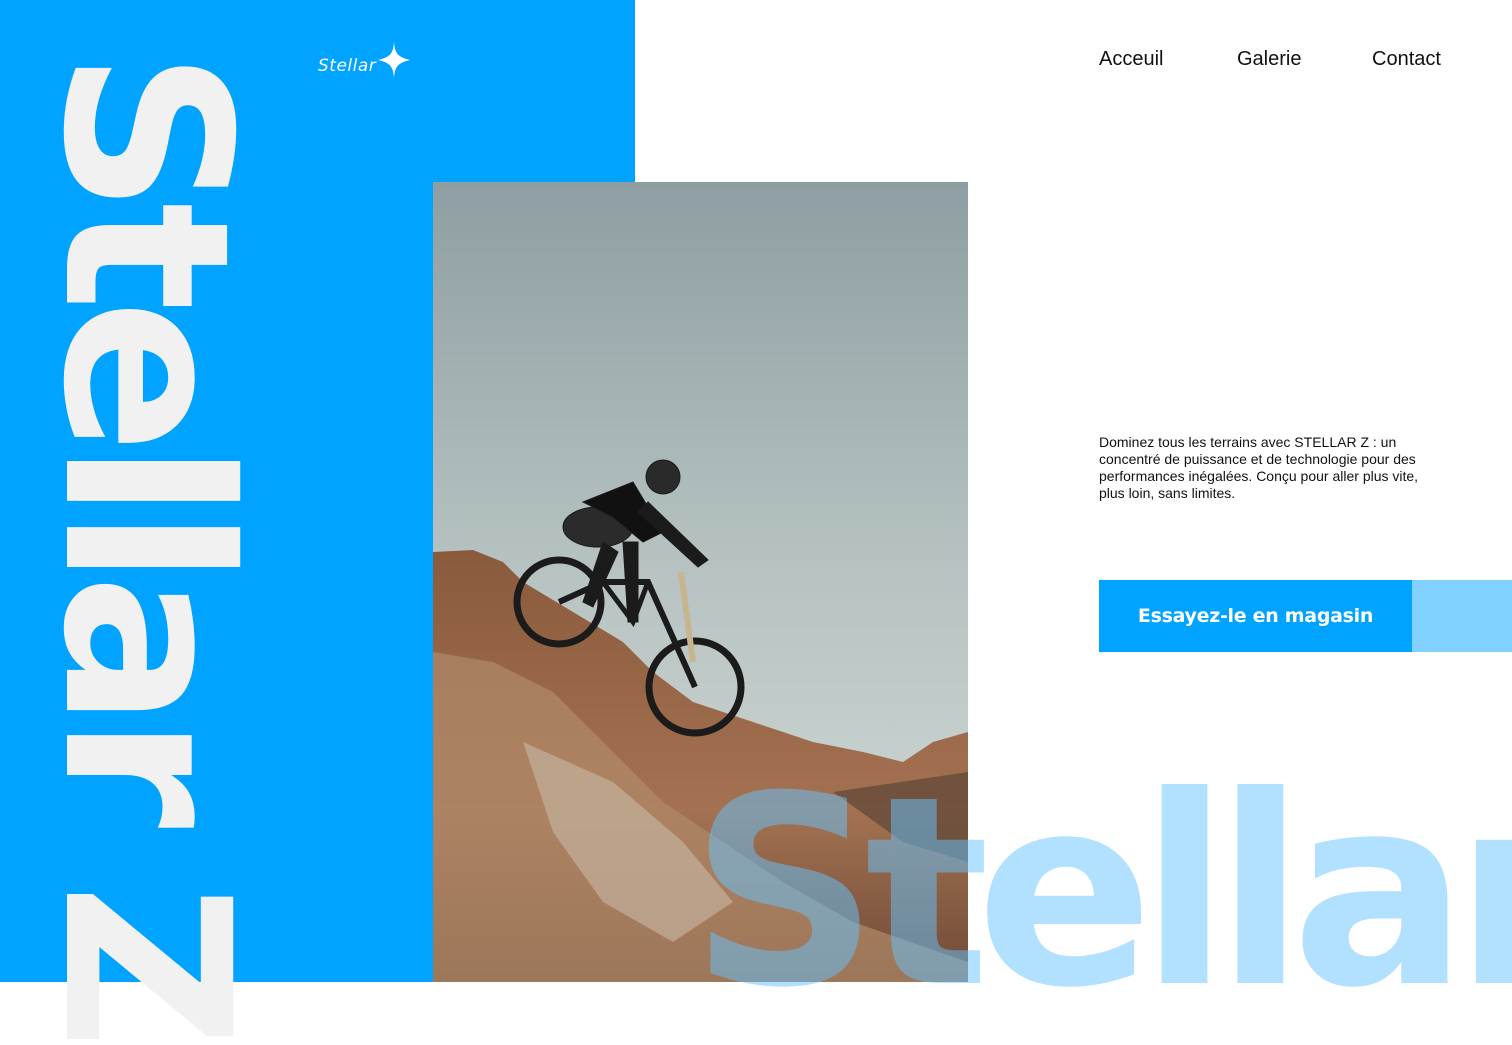 The width and height of the screenshot is (1512, 1045). What do you see at coordinates (1269, 59) in the screenshot?
I see `nav-item-galerie: Galerie` at bounding box center [1269, 59].